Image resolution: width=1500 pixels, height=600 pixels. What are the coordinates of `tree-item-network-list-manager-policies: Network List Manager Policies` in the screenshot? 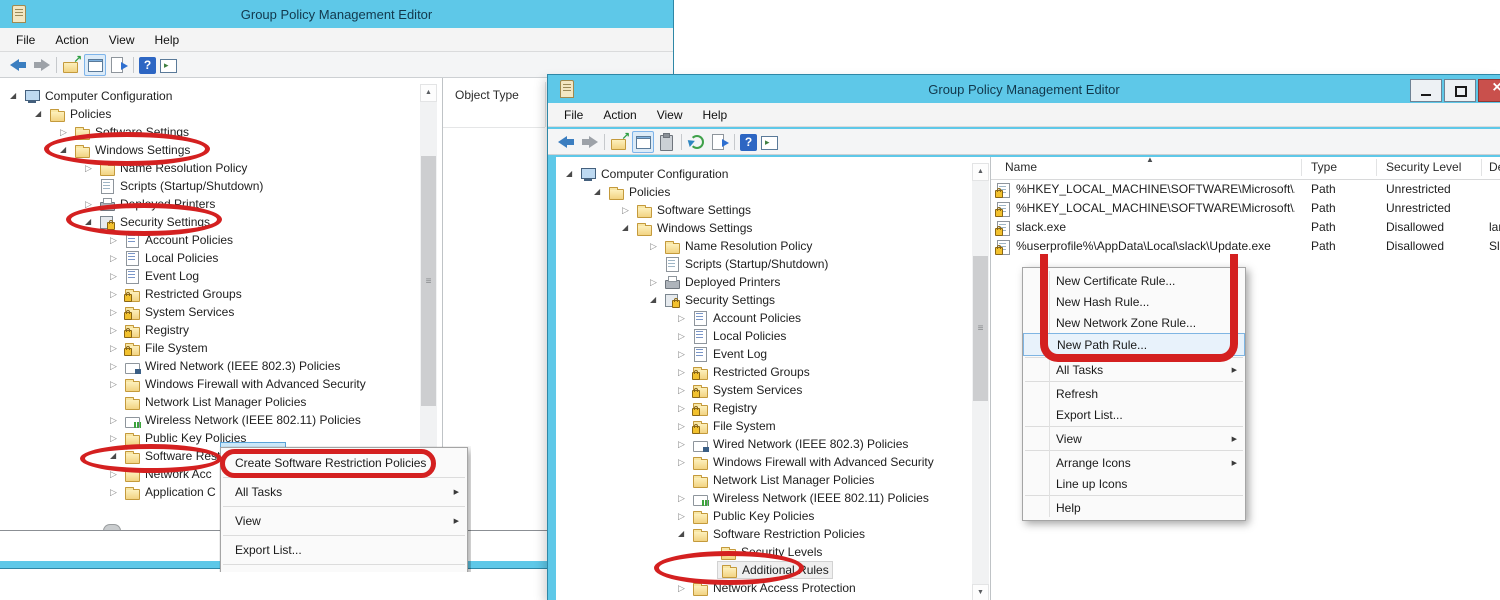 It's located at (225, 402).